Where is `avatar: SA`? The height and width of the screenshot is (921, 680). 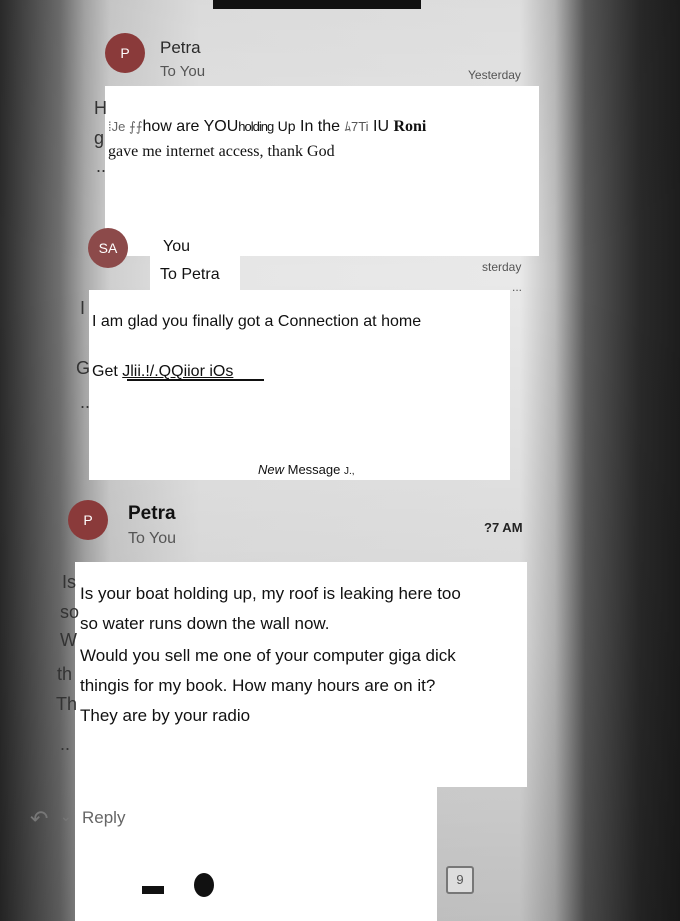 avatar: SA is located at coordinates (108, 248).